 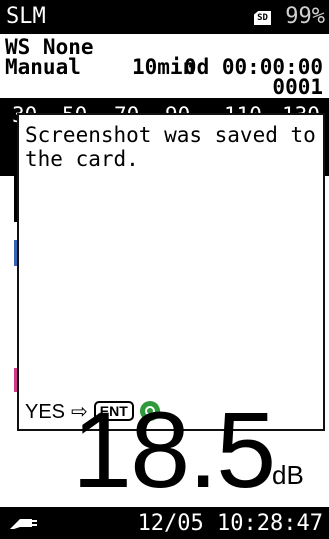 I want to click on store-number: 0001, so click(x=297, y=87).